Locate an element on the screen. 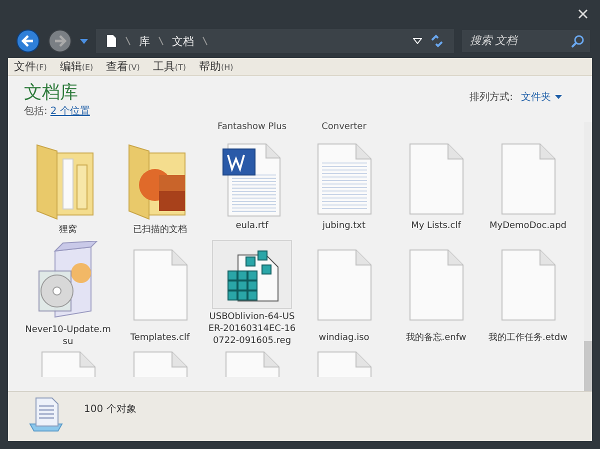 The image size is (600, 449). menu-item: 工具(T) is located at coordinates (169, 66).